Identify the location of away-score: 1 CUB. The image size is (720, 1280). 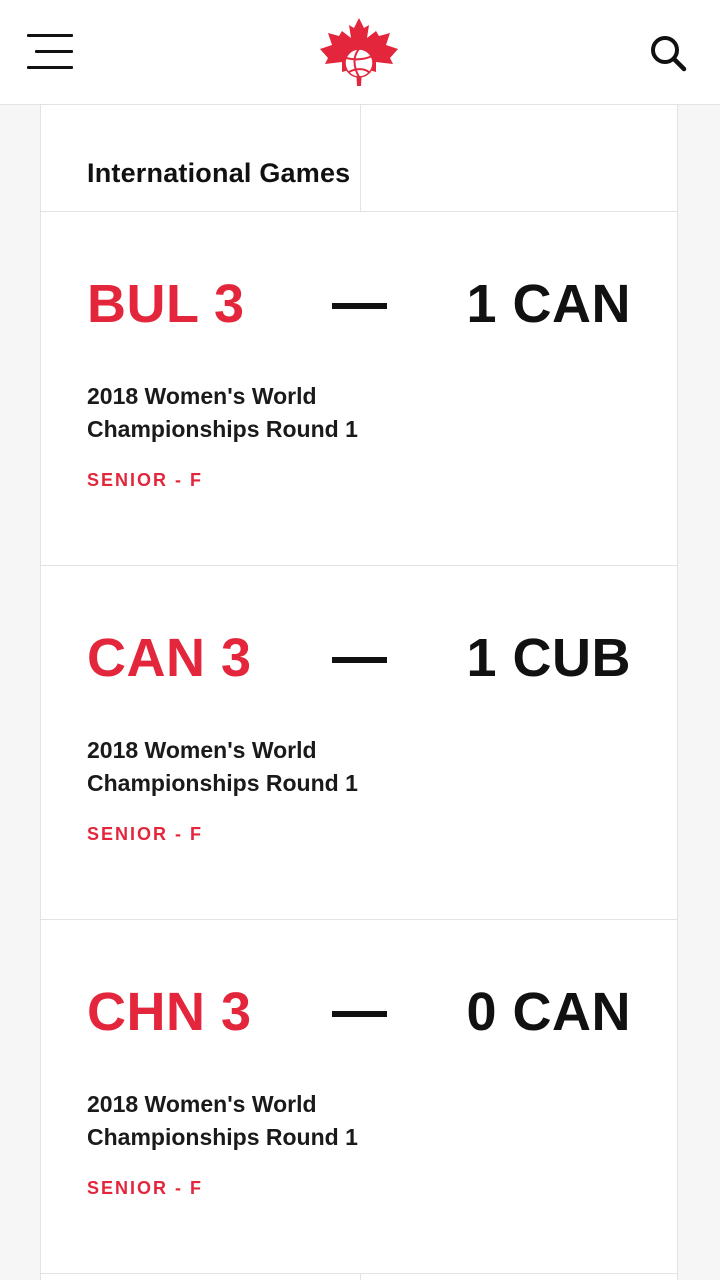
(548, 658).